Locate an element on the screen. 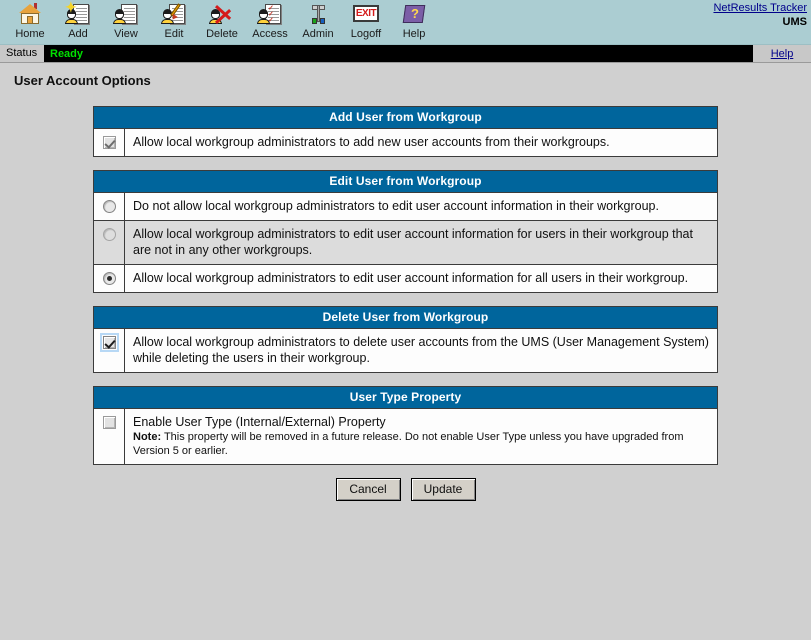  toolbar-button-help: ? Help is located at coordinates (414, 22).